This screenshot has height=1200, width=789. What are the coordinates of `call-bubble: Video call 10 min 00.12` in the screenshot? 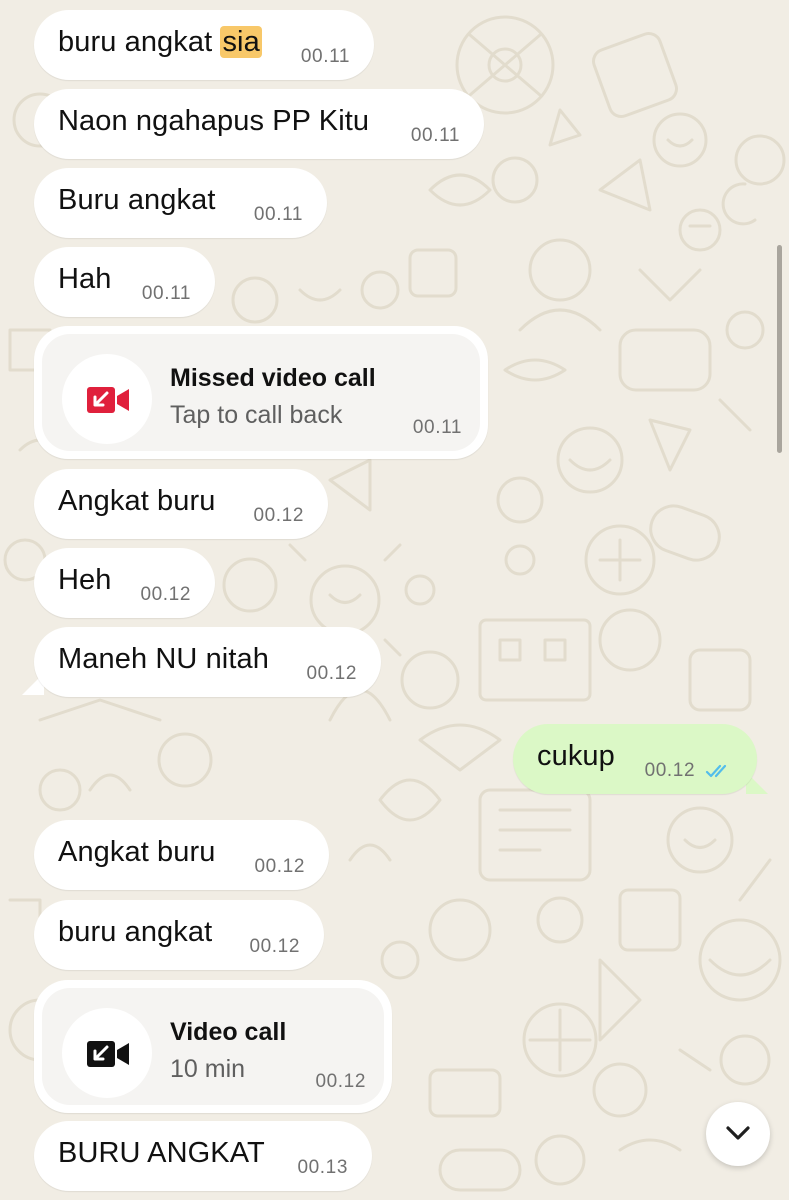 It's located at (213, 1046).